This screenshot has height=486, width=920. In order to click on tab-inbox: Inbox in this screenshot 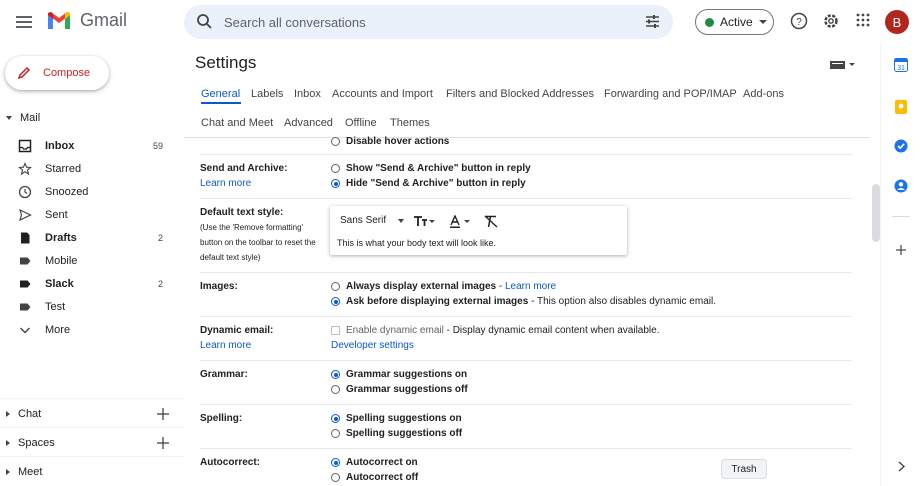, I will do `click(307, 94)`.